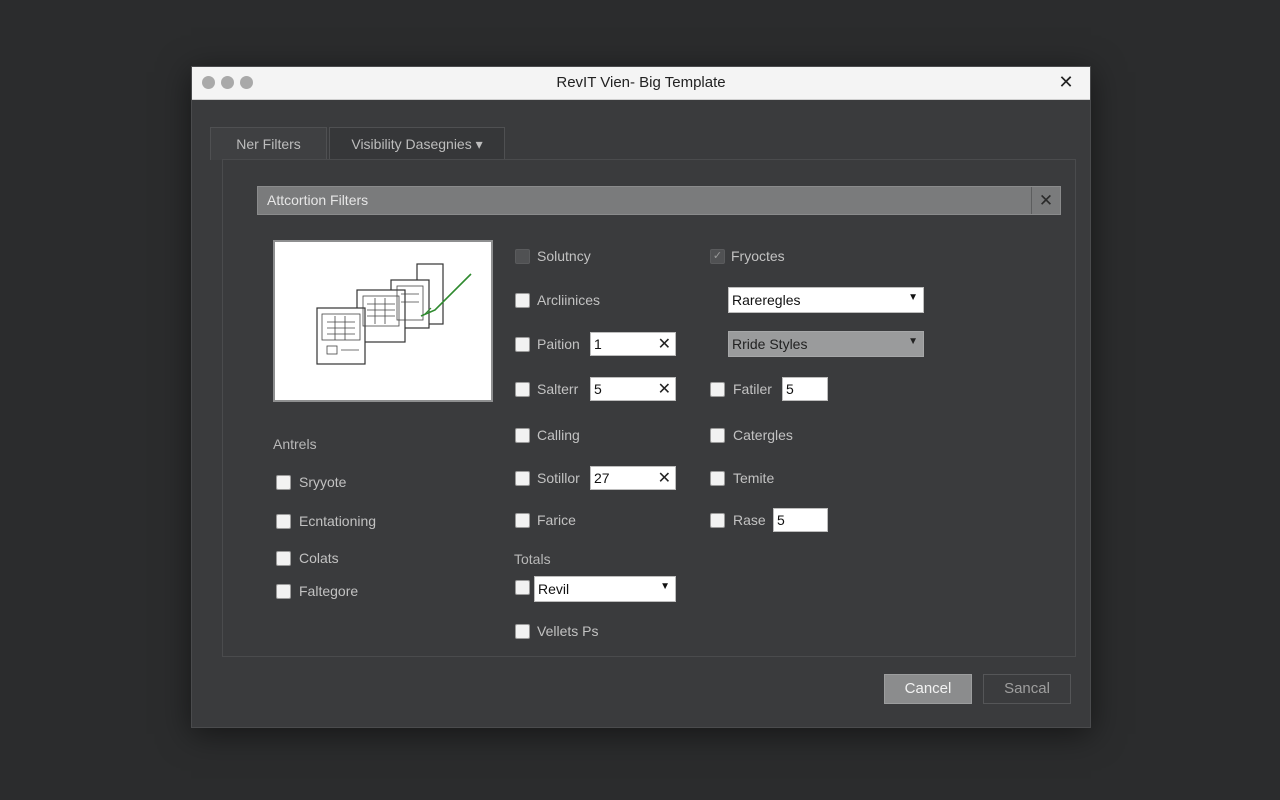 The image size is (1280, 800). What do you see at coordinates (766, 300) in the screenshot?
I see `select-value: Rareregles` at bounding box center [766, 300].